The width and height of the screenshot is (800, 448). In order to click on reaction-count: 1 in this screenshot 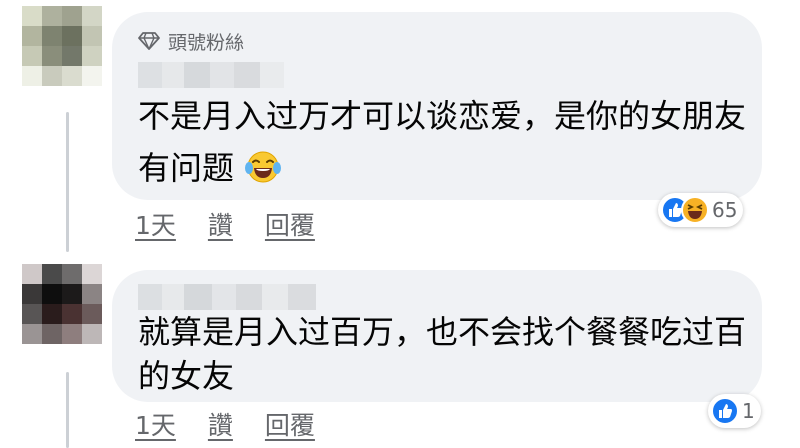, I will do `click(748, 411)`.